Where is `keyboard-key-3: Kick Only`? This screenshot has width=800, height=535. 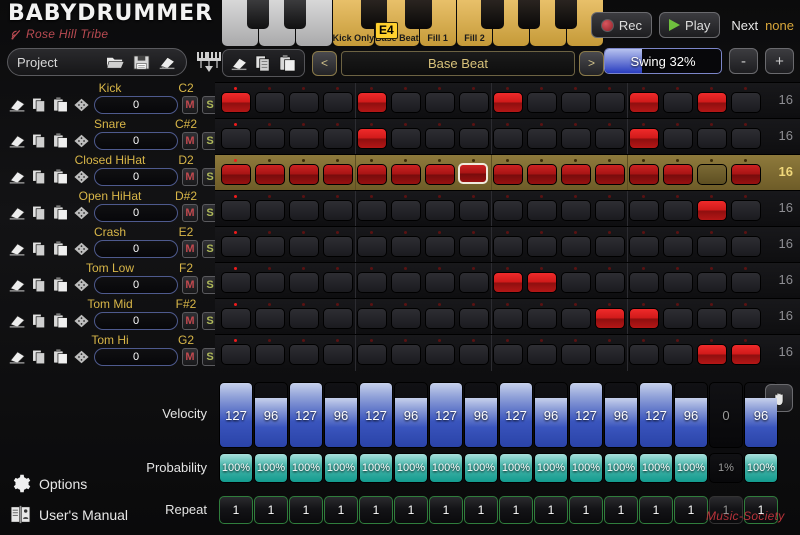 keyboard-key-3: Kick Only is located at coordinates (359, 23).